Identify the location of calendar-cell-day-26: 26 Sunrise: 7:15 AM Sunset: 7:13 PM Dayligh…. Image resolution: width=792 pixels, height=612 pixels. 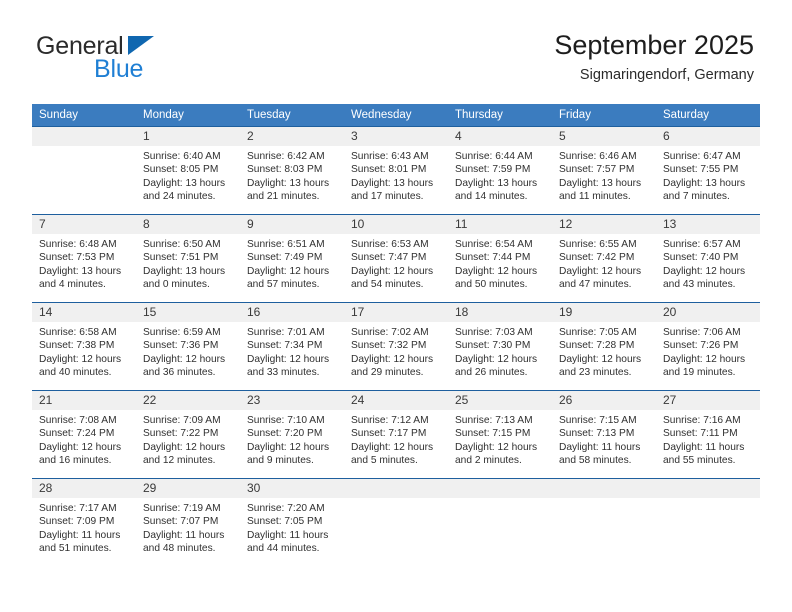
(604, 434).